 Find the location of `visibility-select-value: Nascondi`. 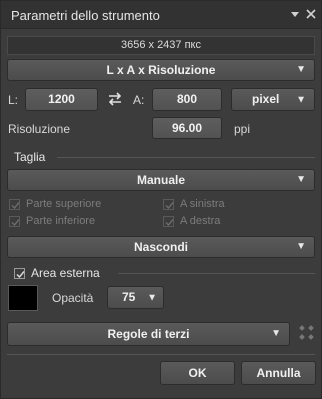

visibility-select-value: Nascondi is located at coordinates (160, 247).